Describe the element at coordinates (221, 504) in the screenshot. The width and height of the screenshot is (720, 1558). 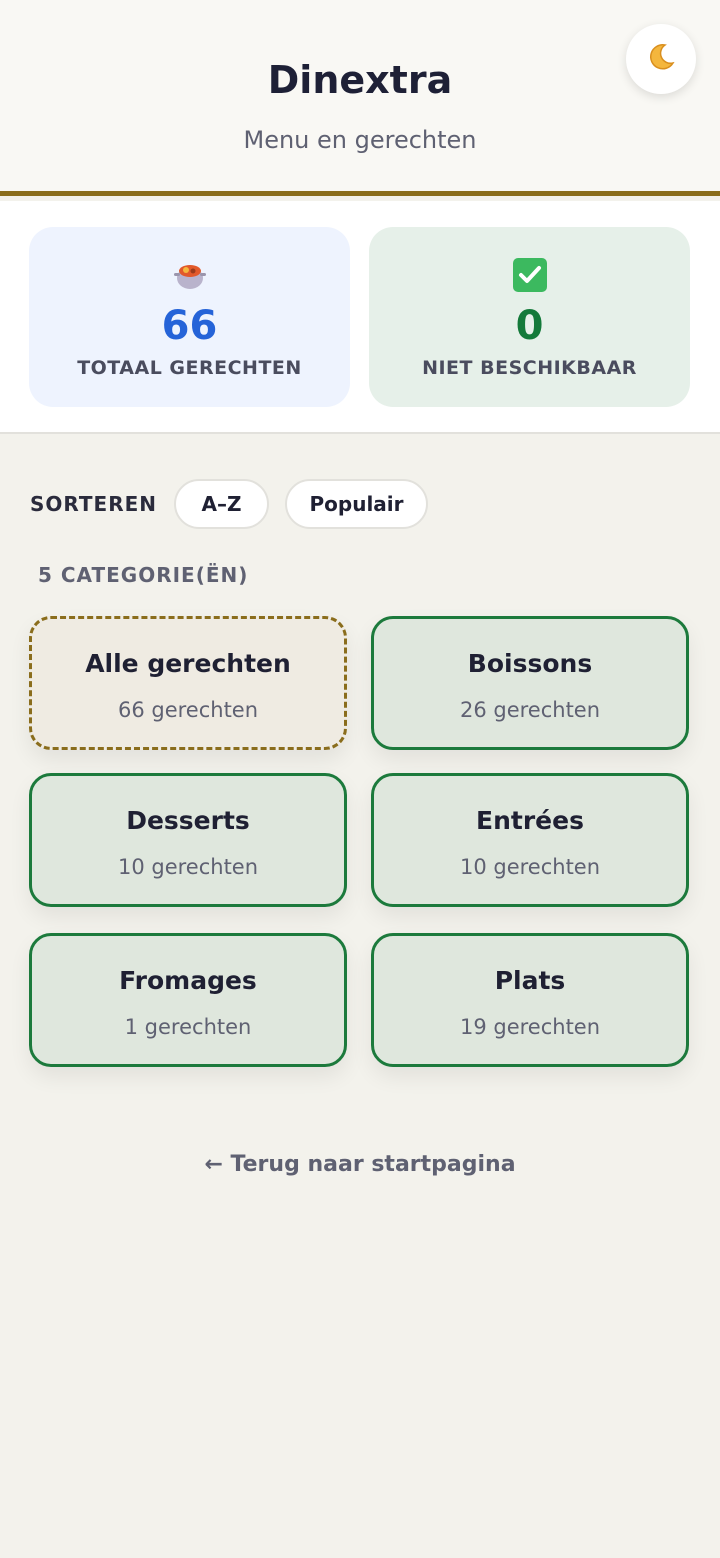
I see `sort-az-button: A–Z` at that location.